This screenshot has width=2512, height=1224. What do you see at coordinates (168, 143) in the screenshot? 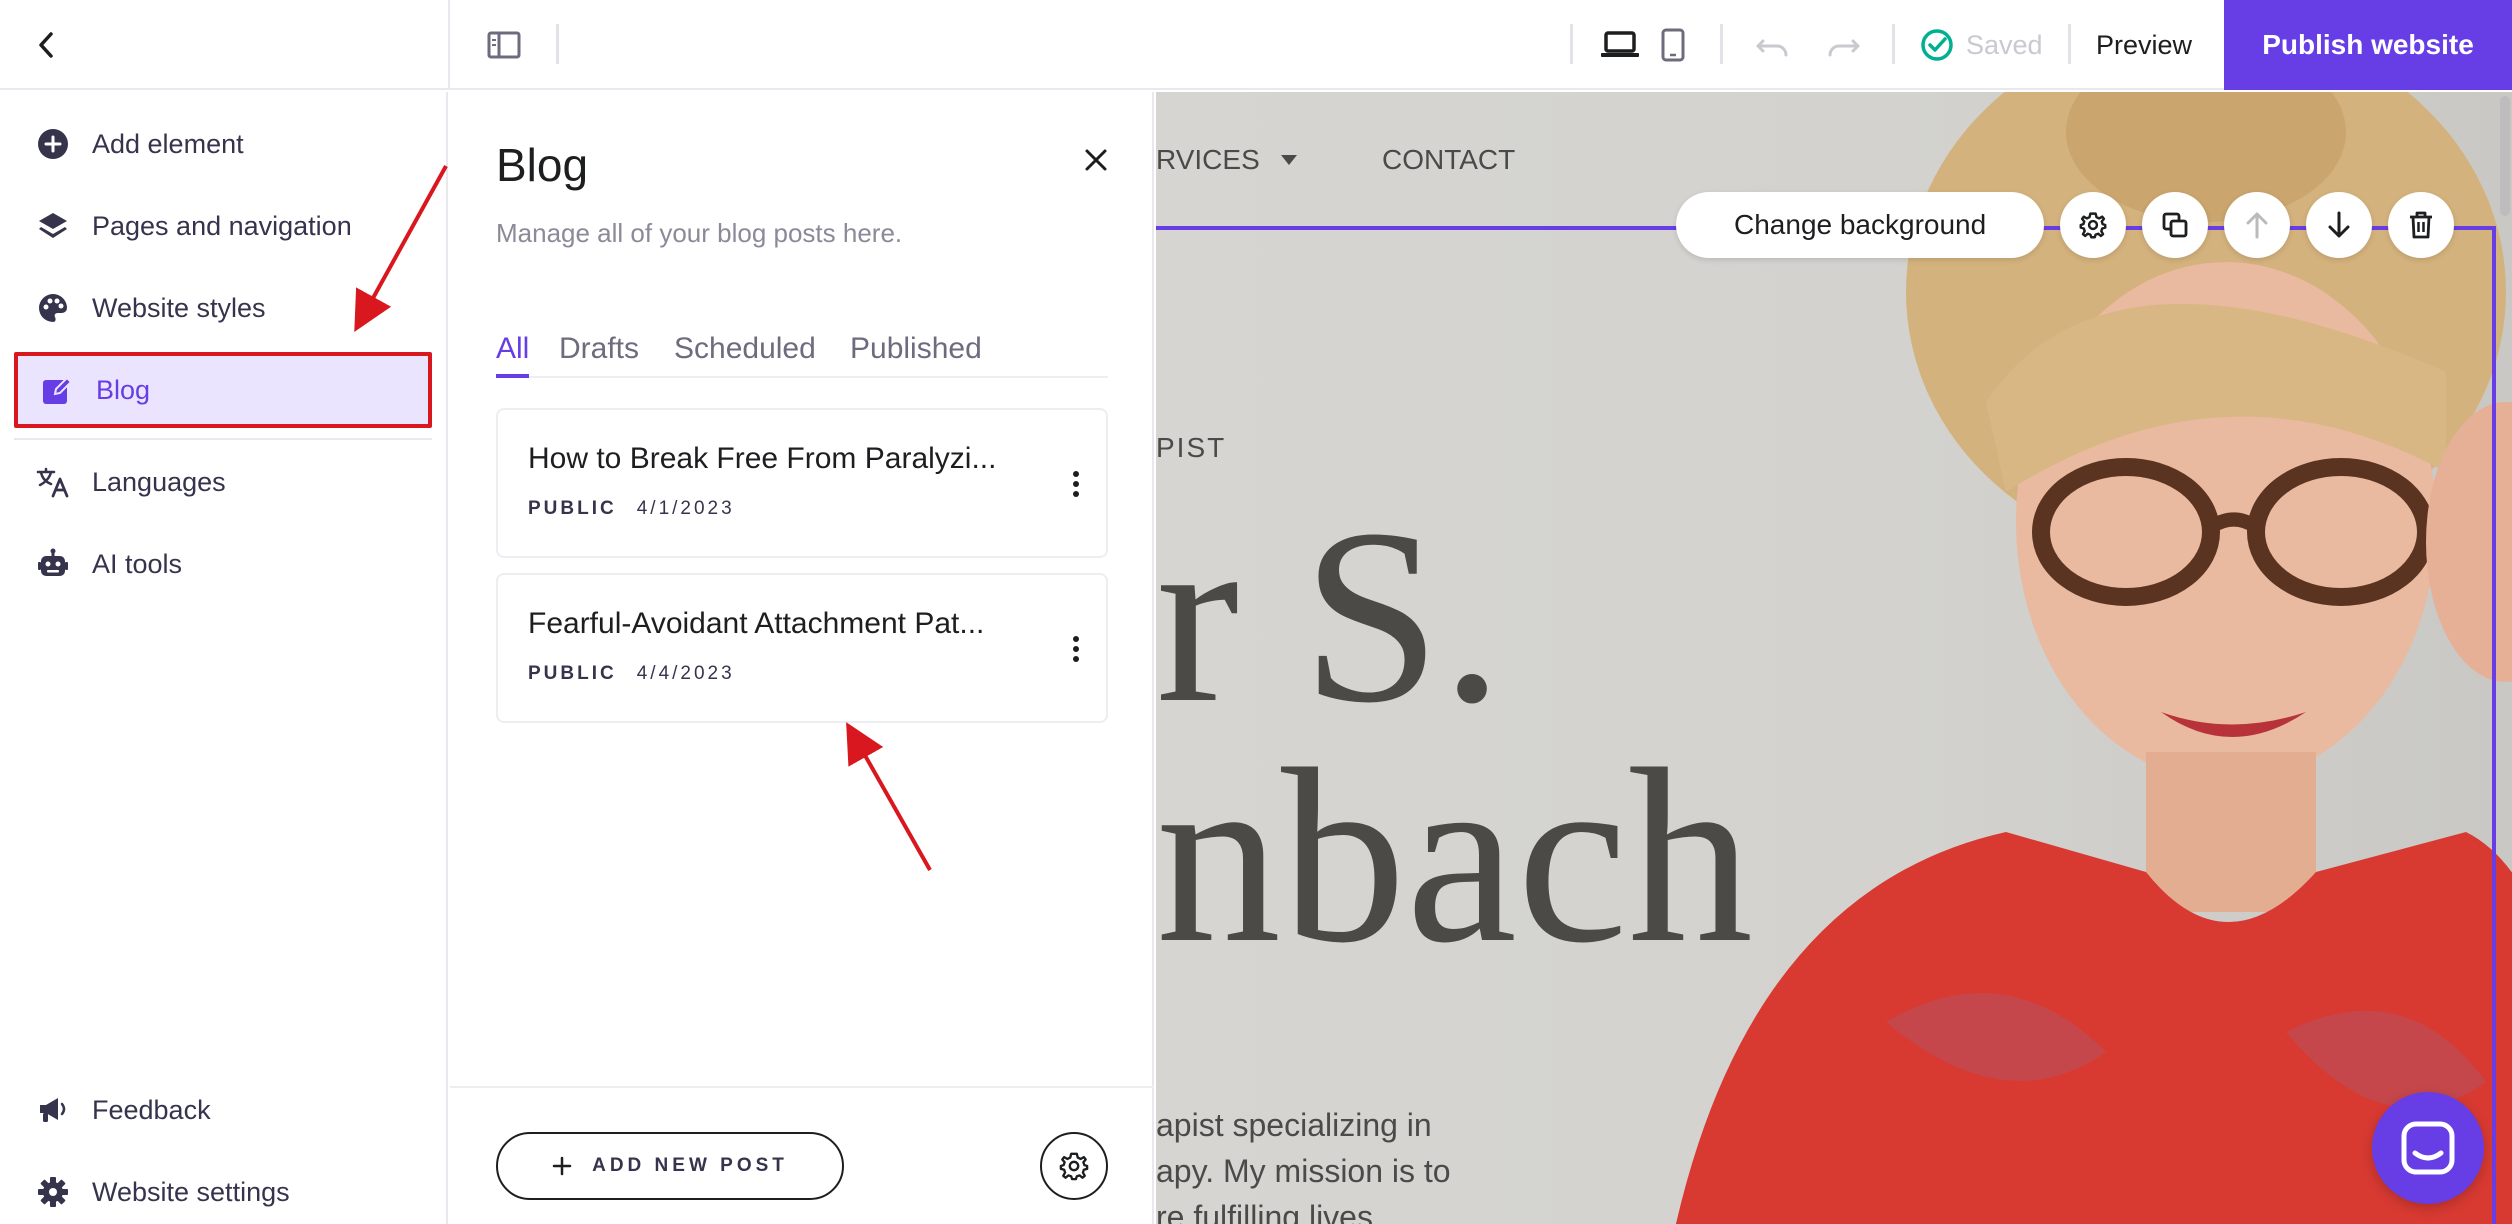
I see `sidebar-item-label: Add element` at bounding box center [168, 143].